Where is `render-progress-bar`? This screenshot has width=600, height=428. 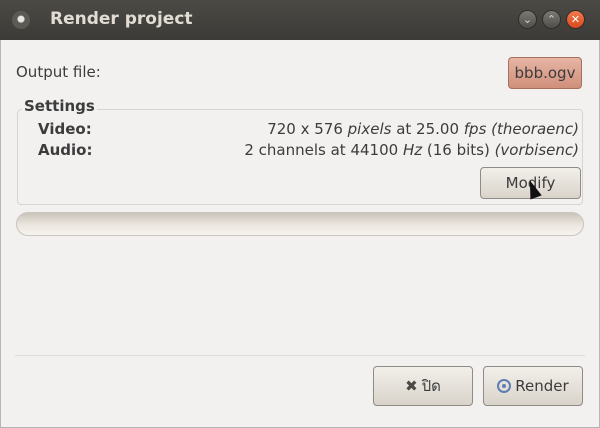
render-progress-bar is located at coordinates (300, 224).